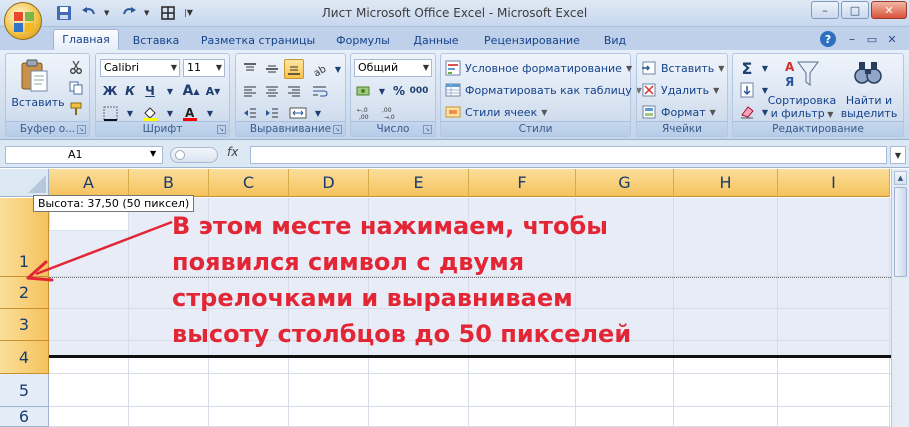 This screenshot has width=909, height=427. What do you see at coordinates (153, 153) in the screenshot?
I see `name-box-dropdown-icon: ▼` at bounding box center [153, 153].